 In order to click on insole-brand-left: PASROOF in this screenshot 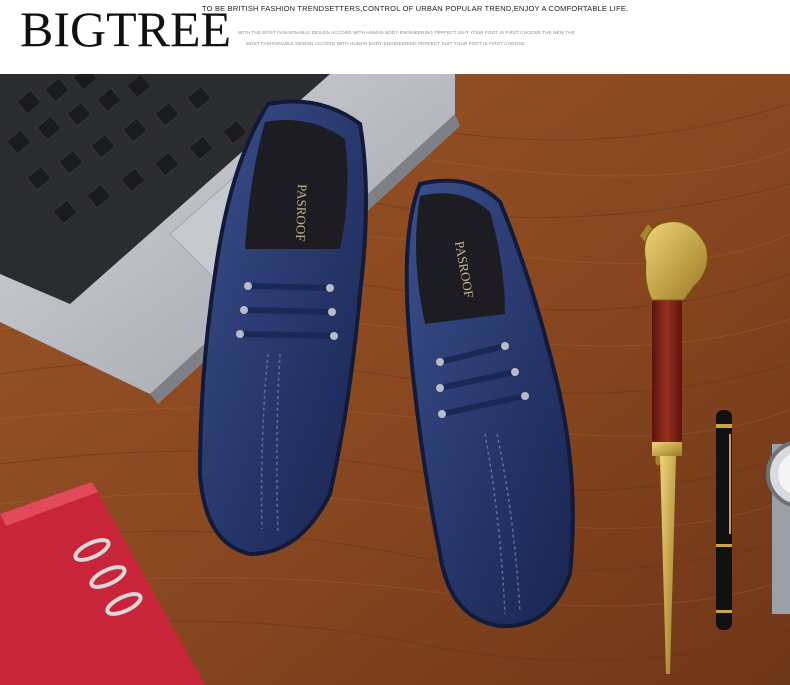, I will do `click(301, 213)`.